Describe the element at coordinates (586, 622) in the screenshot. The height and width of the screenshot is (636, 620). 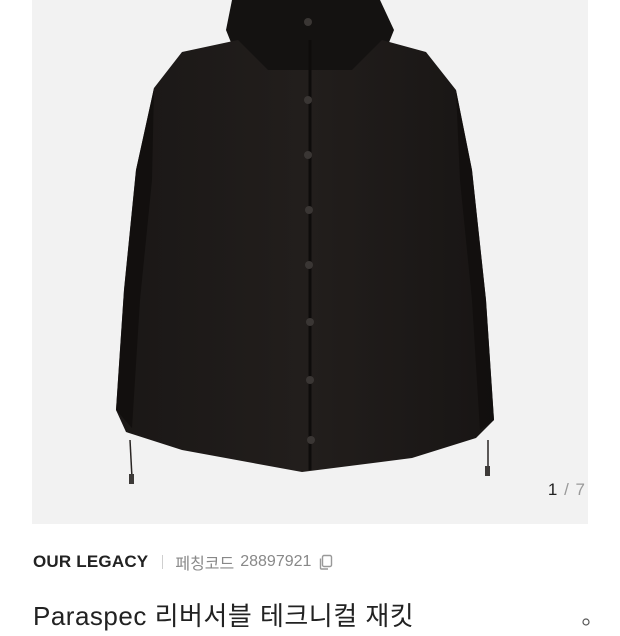
I see `share-icon` at that location.